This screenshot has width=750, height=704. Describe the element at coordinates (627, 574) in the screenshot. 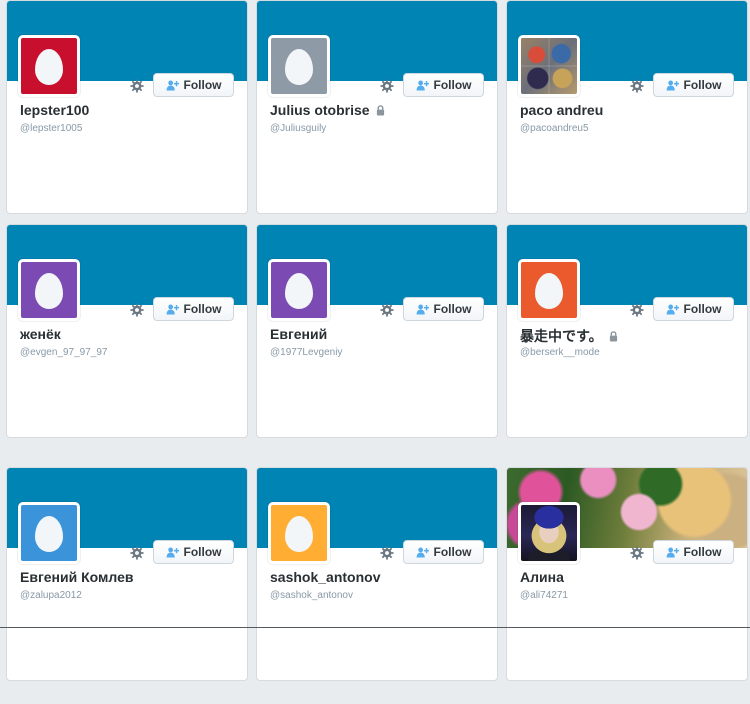

I see `user-card: Follow Алина @ali74271` at that location.